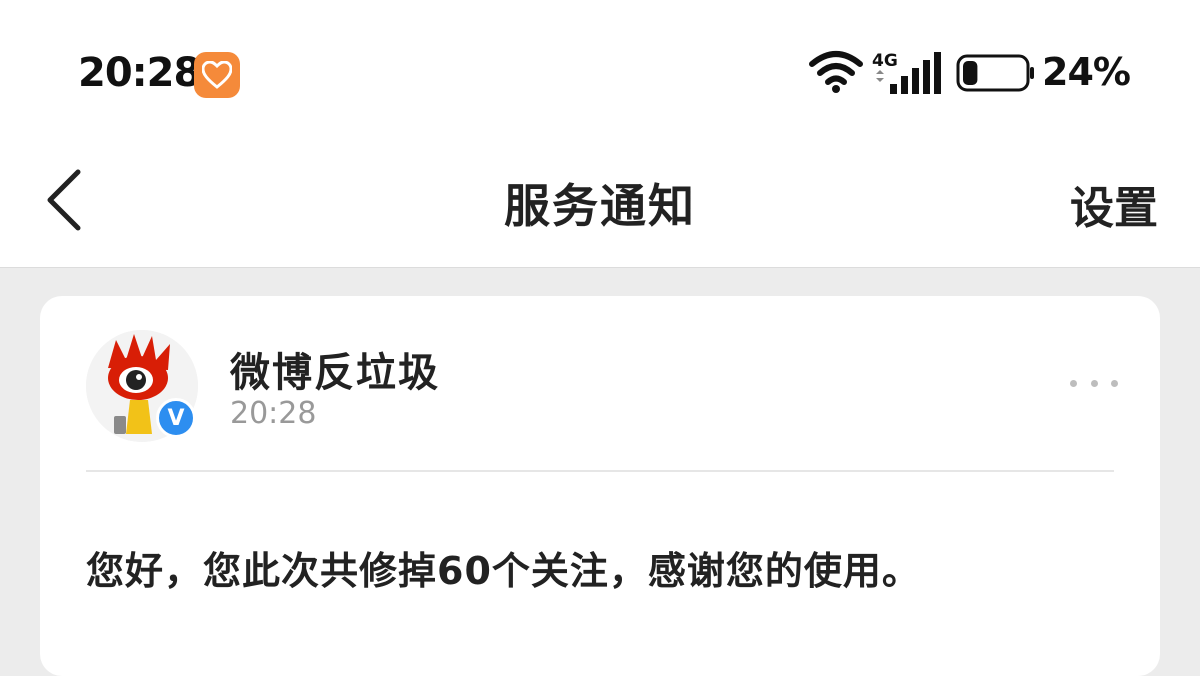 This screenshot has height=676, width=1200. I want to click on page-title: 服务通知, so click(600, 206).